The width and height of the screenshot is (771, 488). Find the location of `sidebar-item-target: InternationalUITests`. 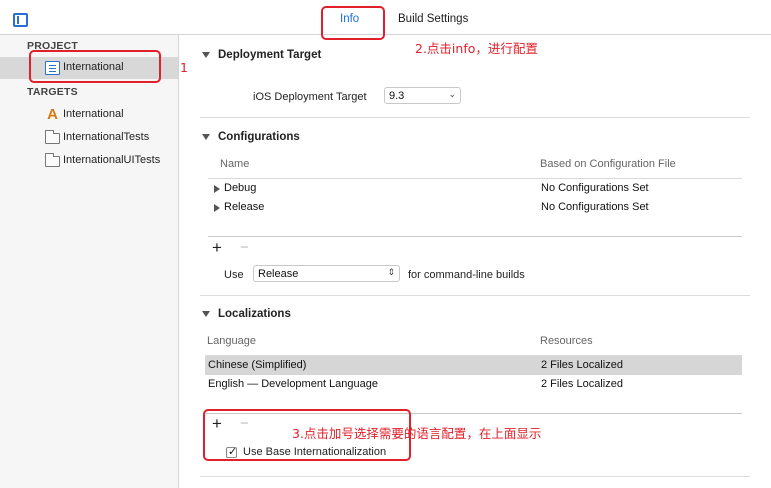

sidebar-item-target: InternationalUITests is located at coordinates (89, 161).